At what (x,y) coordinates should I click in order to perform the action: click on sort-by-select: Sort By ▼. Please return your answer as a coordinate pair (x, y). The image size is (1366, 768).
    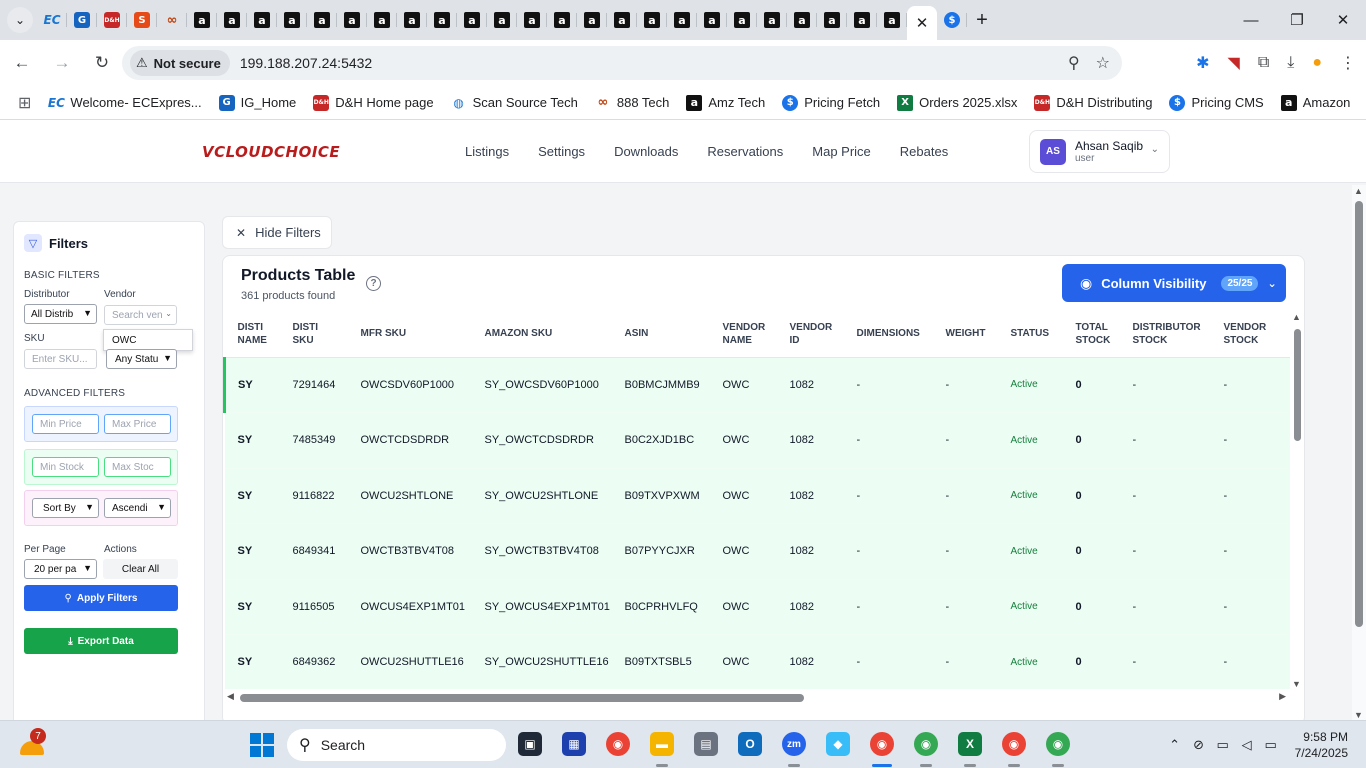
    Looking at the image, I should click on (65, 508).